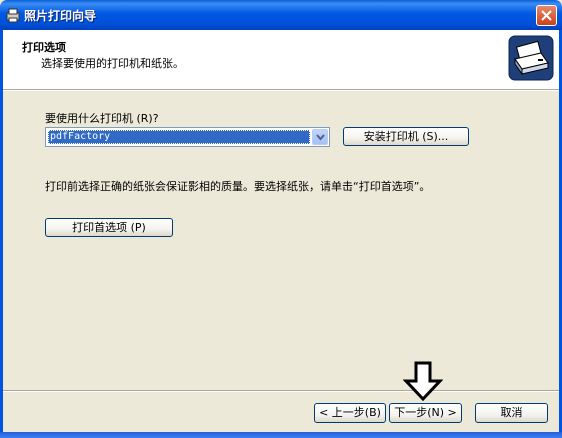  I want to click on printer-select-value: pdfFactory, so click(179, 137).